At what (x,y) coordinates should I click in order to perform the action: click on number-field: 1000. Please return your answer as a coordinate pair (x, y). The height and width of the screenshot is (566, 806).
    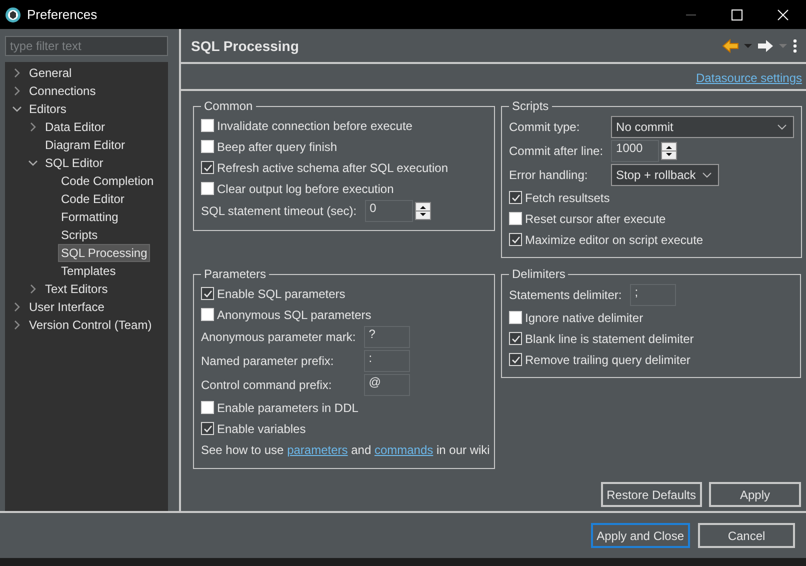
    Looking at the image, I should click on (635, 151).